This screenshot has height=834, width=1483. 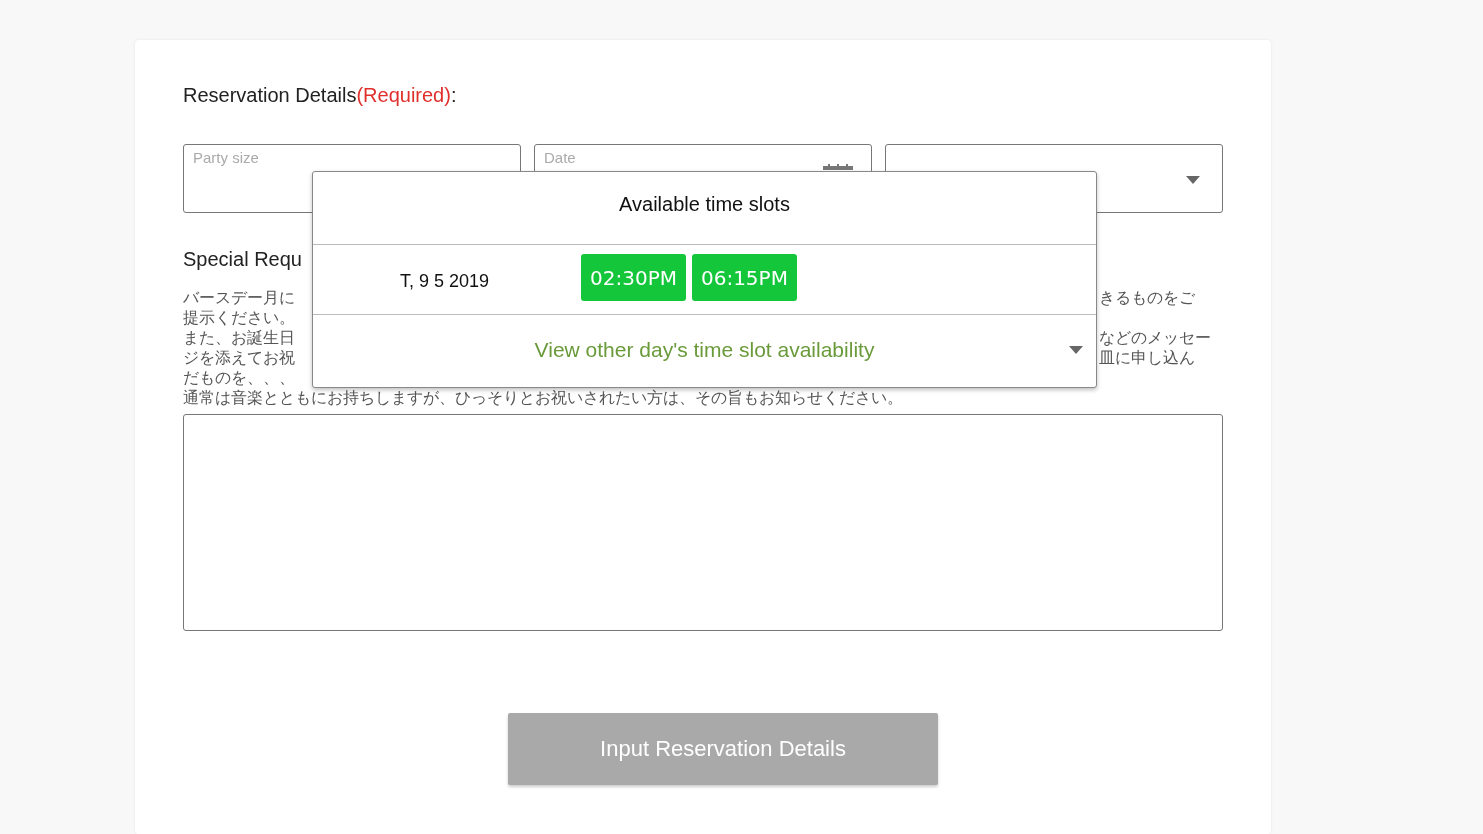 I want to click on field-label: Party size, so click(x=226, y=157).